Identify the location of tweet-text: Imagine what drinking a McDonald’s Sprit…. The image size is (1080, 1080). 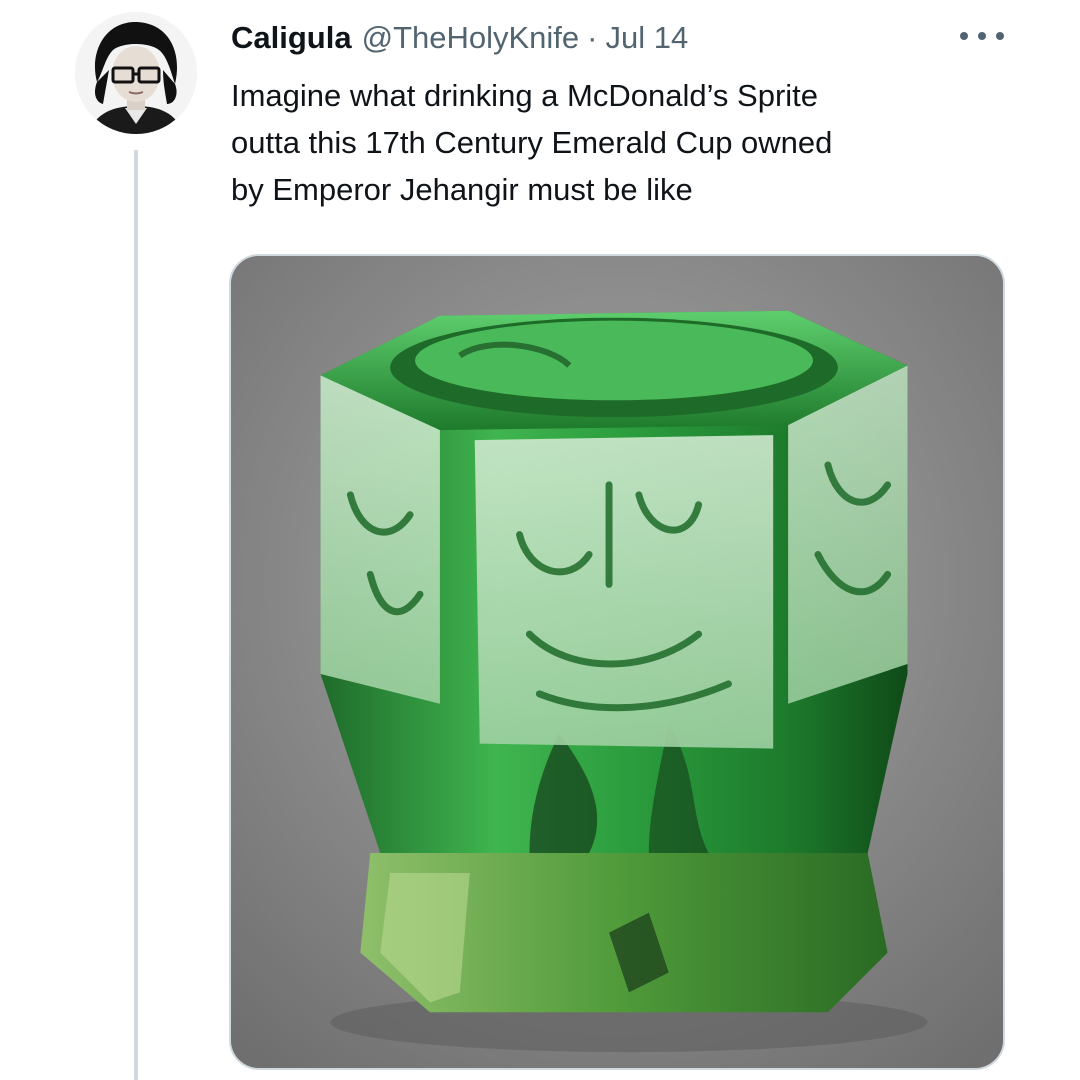
(621, 142).